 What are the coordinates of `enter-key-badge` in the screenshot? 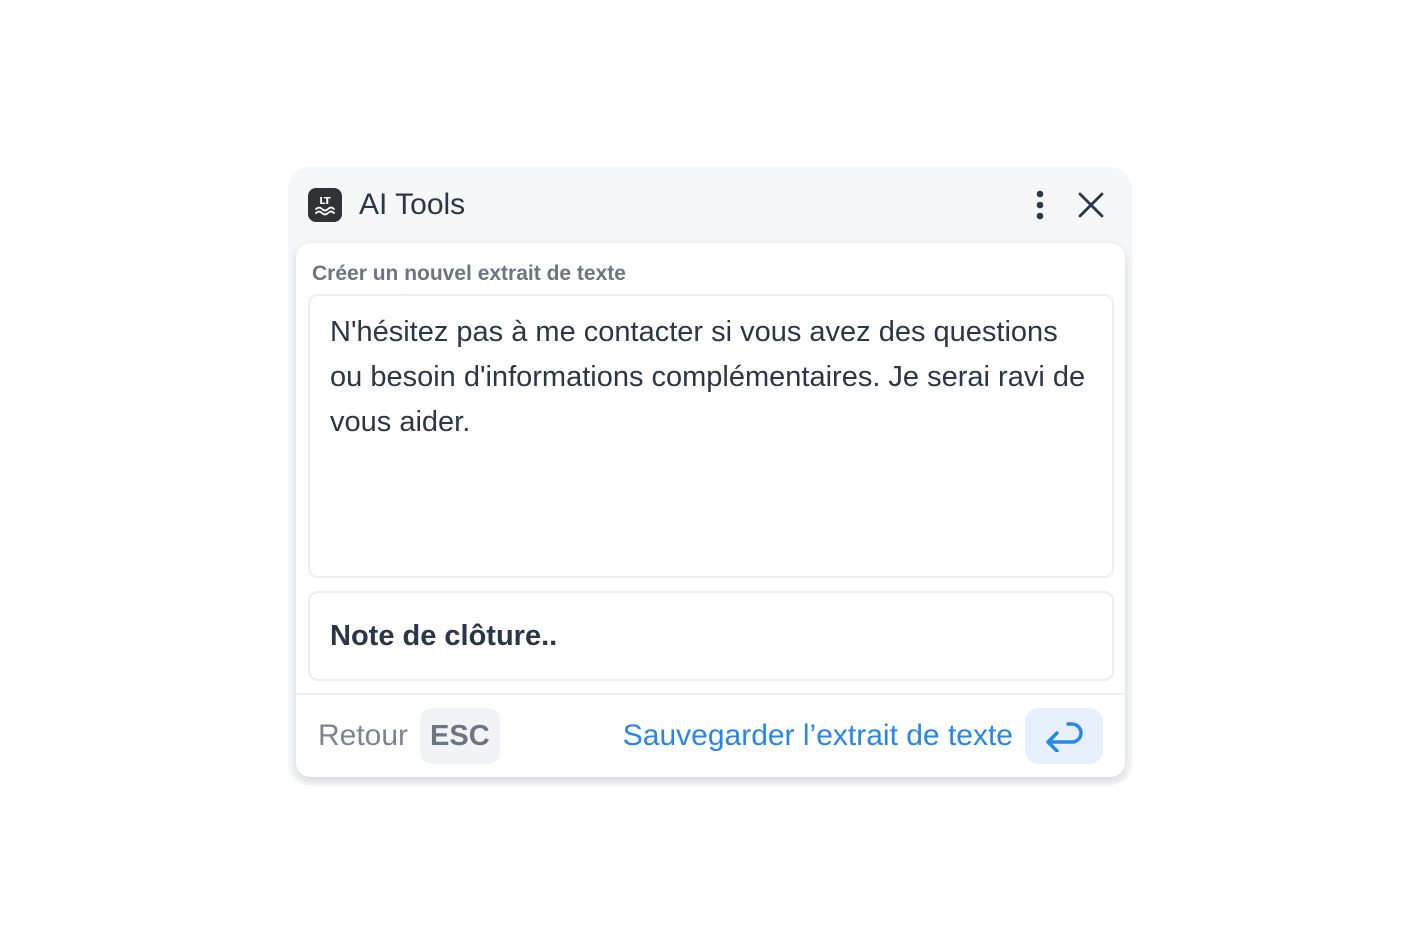 It's located at (1064, 736).